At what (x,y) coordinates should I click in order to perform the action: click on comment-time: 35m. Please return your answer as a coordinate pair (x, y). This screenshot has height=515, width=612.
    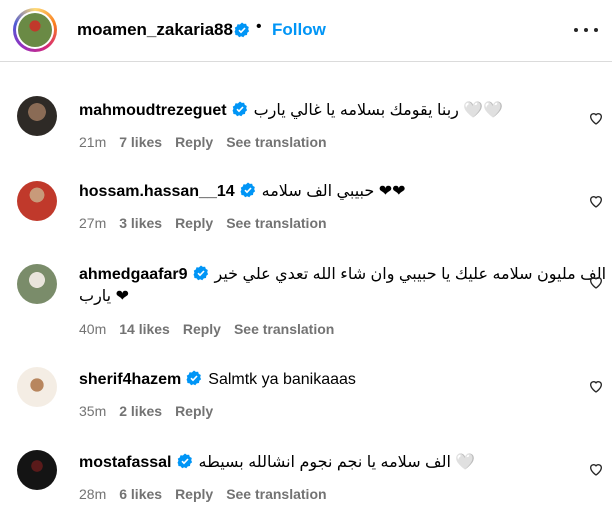
    Looking at the image, I should click on (93, 411).